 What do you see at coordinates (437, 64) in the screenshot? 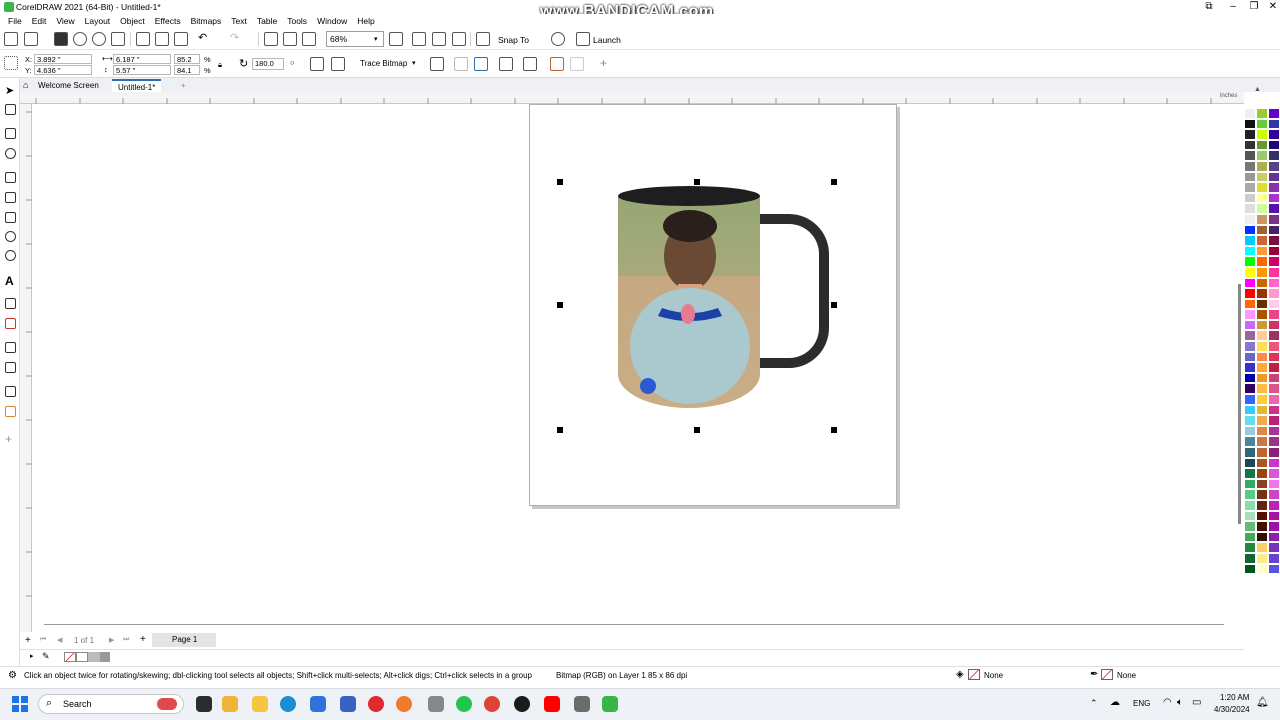
I see `edit-bitmap-icon` at bounding box center [437, 64].